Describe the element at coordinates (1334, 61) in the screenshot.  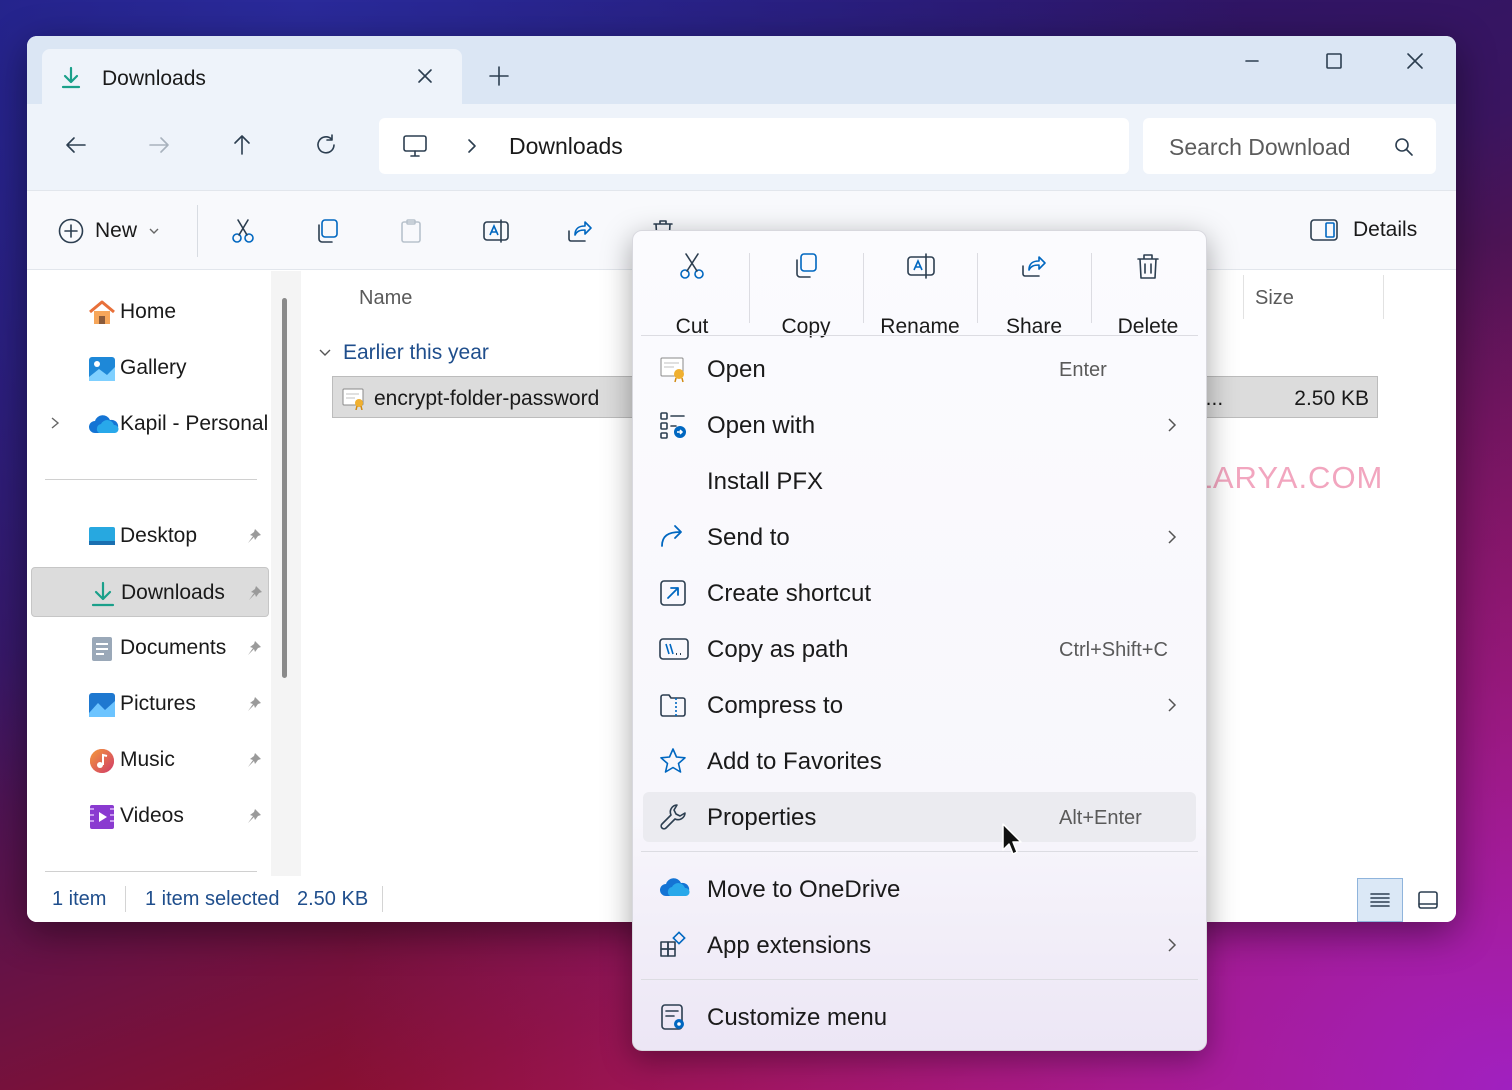
I see `maximize-icon` at that location.